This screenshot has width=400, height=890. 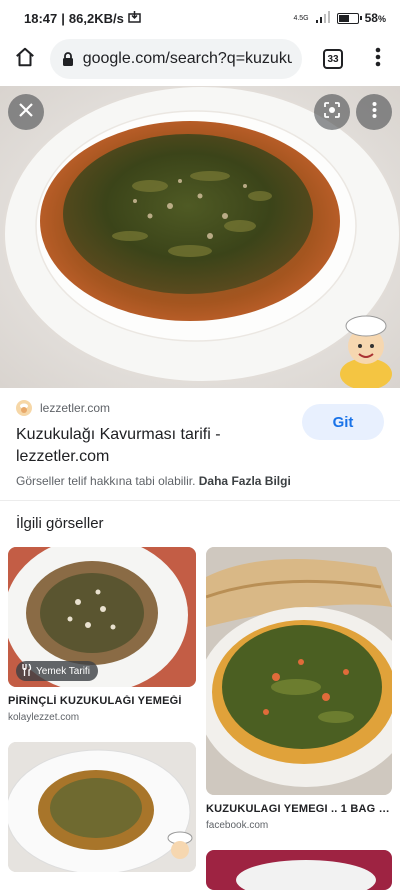 I want to click on tab-count: 33, so click(x=333, y=59).